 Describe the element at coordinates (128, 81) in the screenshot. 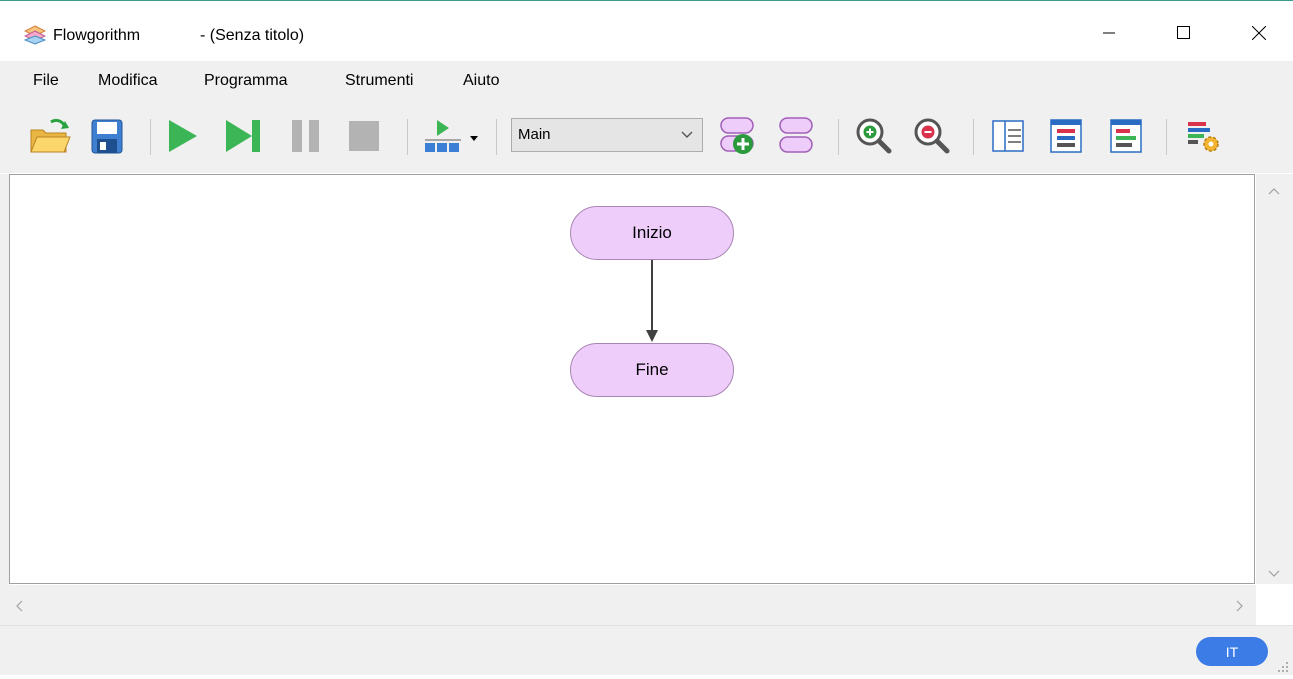

I see `menu-modifica: Modifica` at that location.